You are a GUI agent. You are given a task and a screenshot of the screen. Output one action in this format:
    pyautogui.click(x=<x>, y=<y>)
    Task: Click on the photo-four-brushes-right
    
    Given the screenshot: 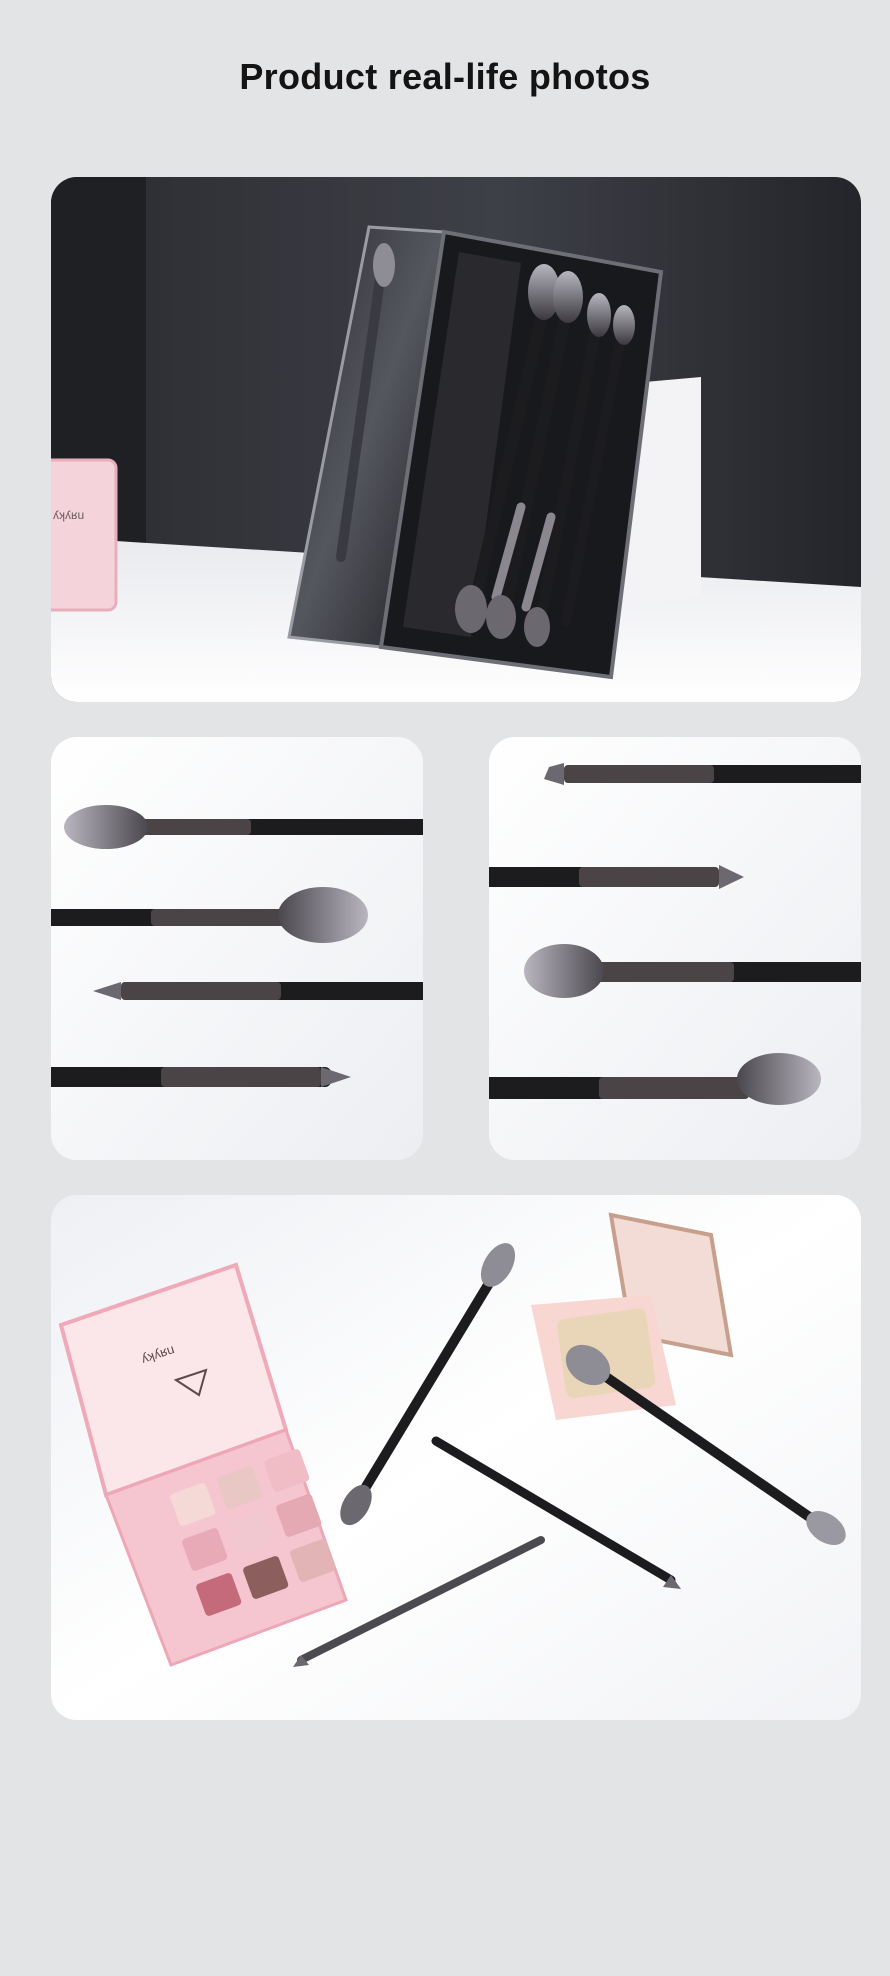 What is the action you would take?
    pyautogui.click(x=675, y=948)
    